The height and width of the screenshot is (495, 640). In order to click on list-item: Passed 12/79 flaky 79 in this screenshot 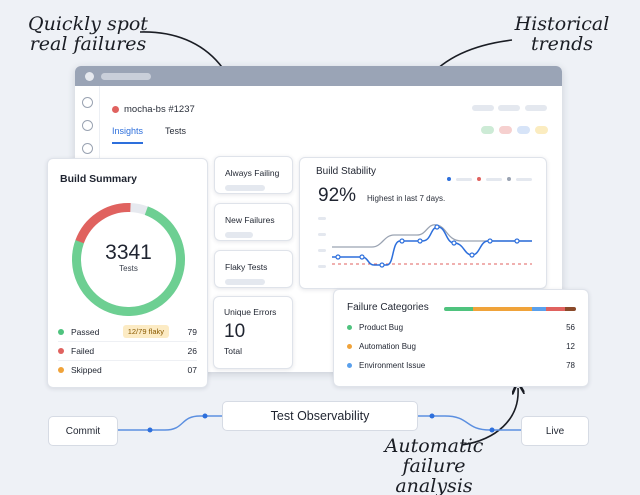, I will do `click(127, 331)`.